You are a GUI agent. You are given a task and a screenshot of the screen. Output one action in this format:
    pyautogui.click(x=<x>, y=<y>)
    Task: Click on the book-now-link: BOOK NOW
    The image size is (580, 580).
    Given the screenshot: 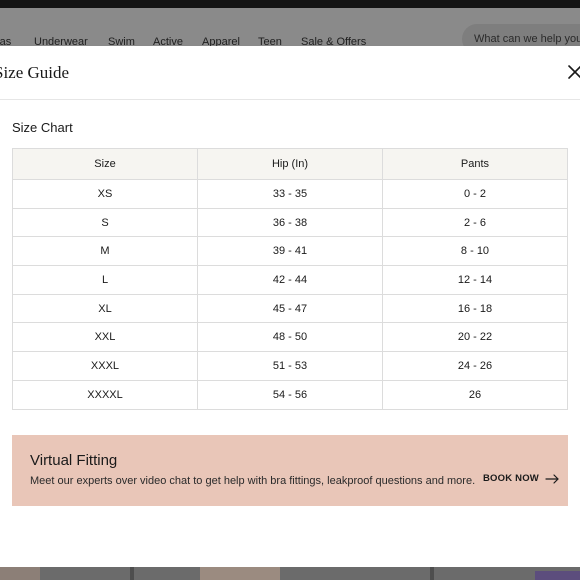 What is the action you would take?
    pyautogui.click(x=521, y=478)
    